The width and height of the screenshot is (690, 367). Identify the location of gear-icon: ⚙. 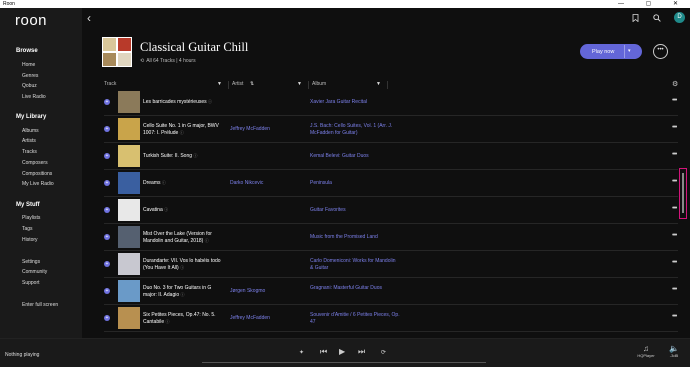
(675, 84).